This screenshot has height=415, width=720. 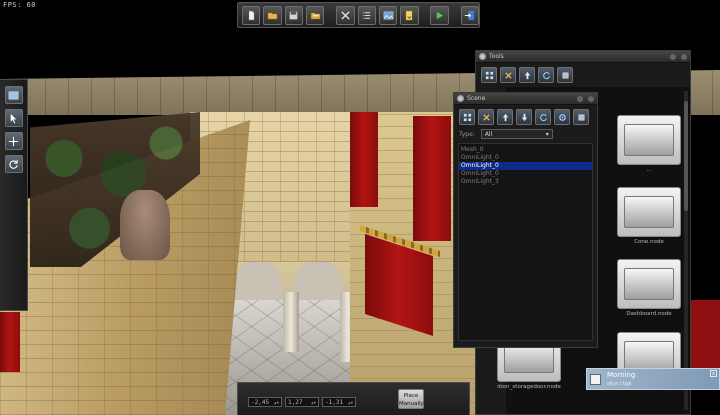 I want to click on scene-refresh-button, so click(x=543, y=117).